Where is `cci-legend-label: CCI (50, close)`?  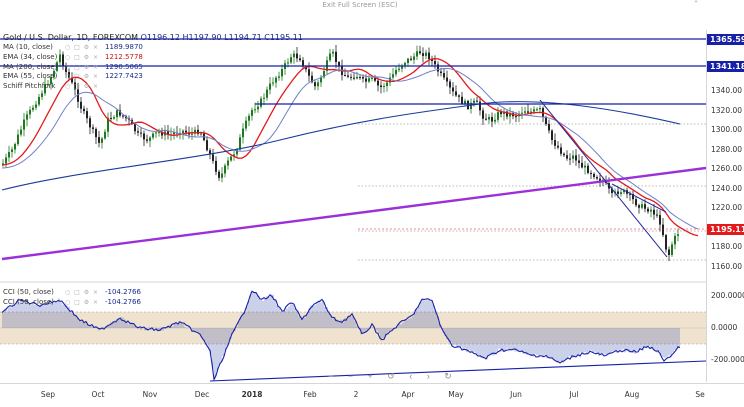 cci-legend-label: CCI (50, close) is located at coordinates (28, 301).